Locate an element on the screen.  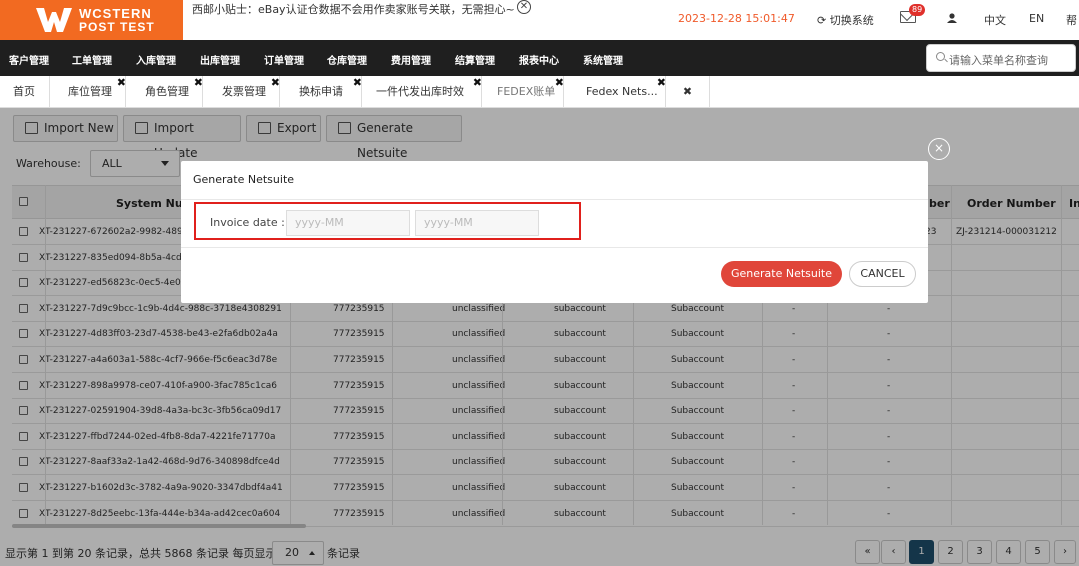
dialog-title: Generate Netsuite is located at coordinates (244, 179).